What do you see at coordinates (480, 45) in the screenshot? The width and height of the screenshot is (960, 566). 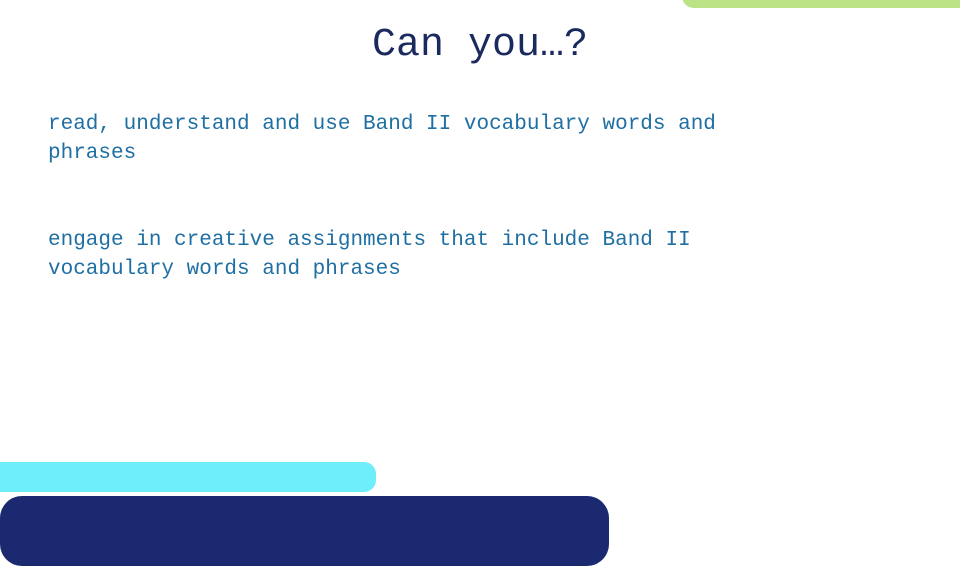 I see `slide-title: Can you…?` at bounding box center [480, 45].